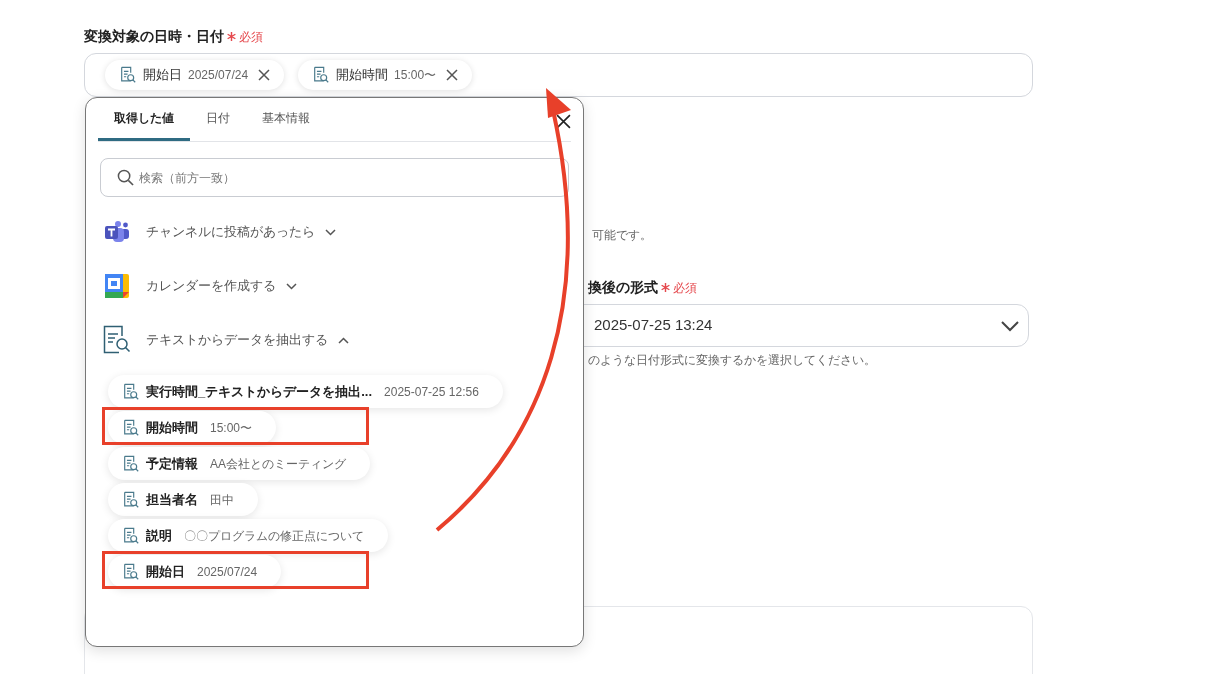  I want to click on group-title: カレンダーを作成する, so click(211, 286).